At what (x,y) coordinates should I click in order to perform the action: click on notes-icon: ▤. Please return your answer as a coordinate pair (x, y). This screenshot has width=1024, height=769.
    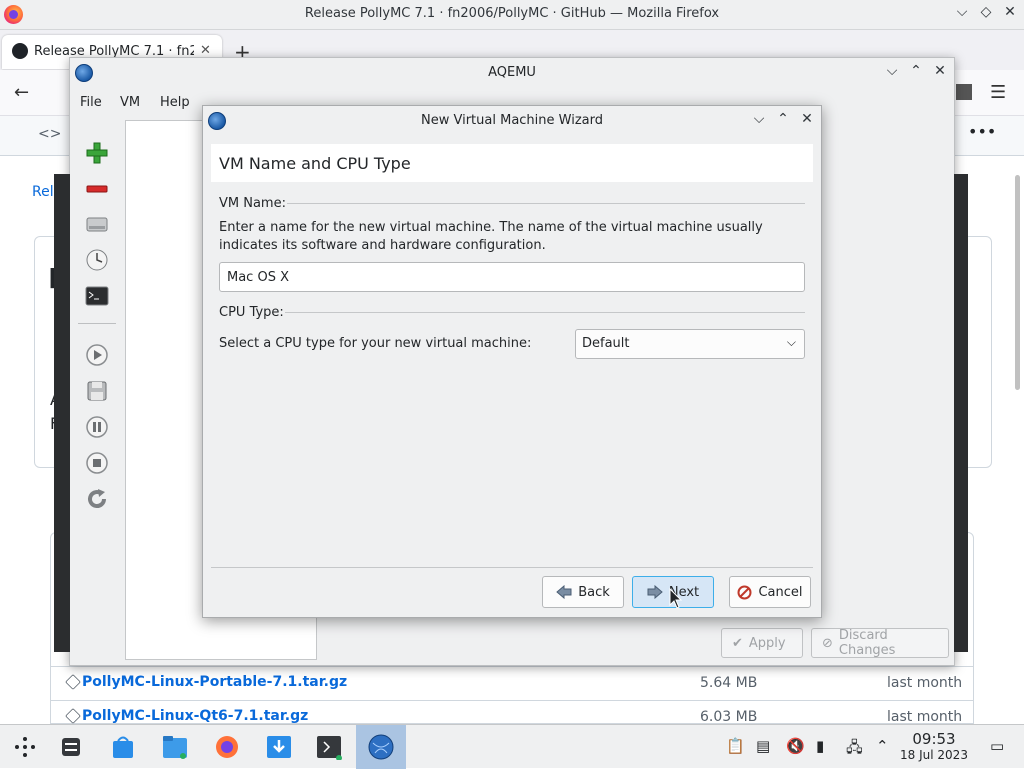
    Looking at the image, I should click on (763, 746).